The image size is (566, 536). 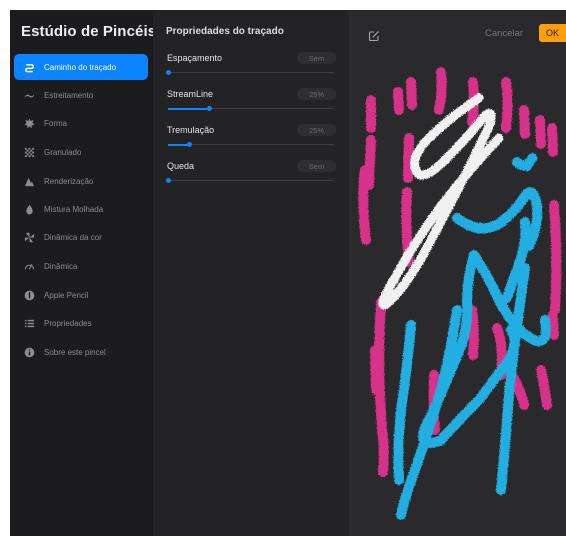 What do you see at coordinates (251, 103) in the screenshot?
I see `streamline-property: StreamLine 25%` at bounding box center [251, 103].